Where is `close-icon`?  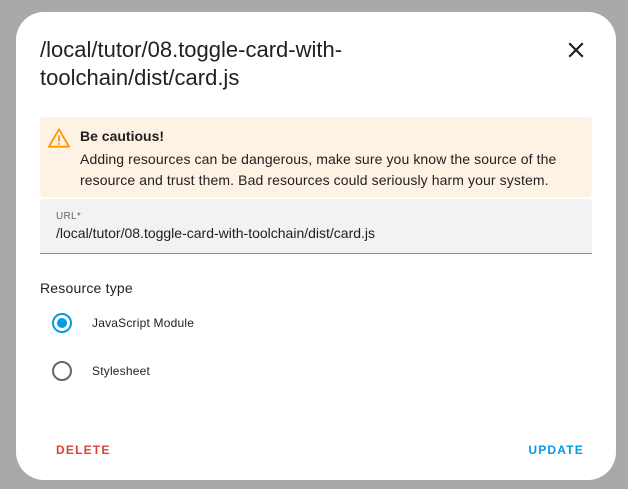
close-icon is located at coordinates (576, 50).